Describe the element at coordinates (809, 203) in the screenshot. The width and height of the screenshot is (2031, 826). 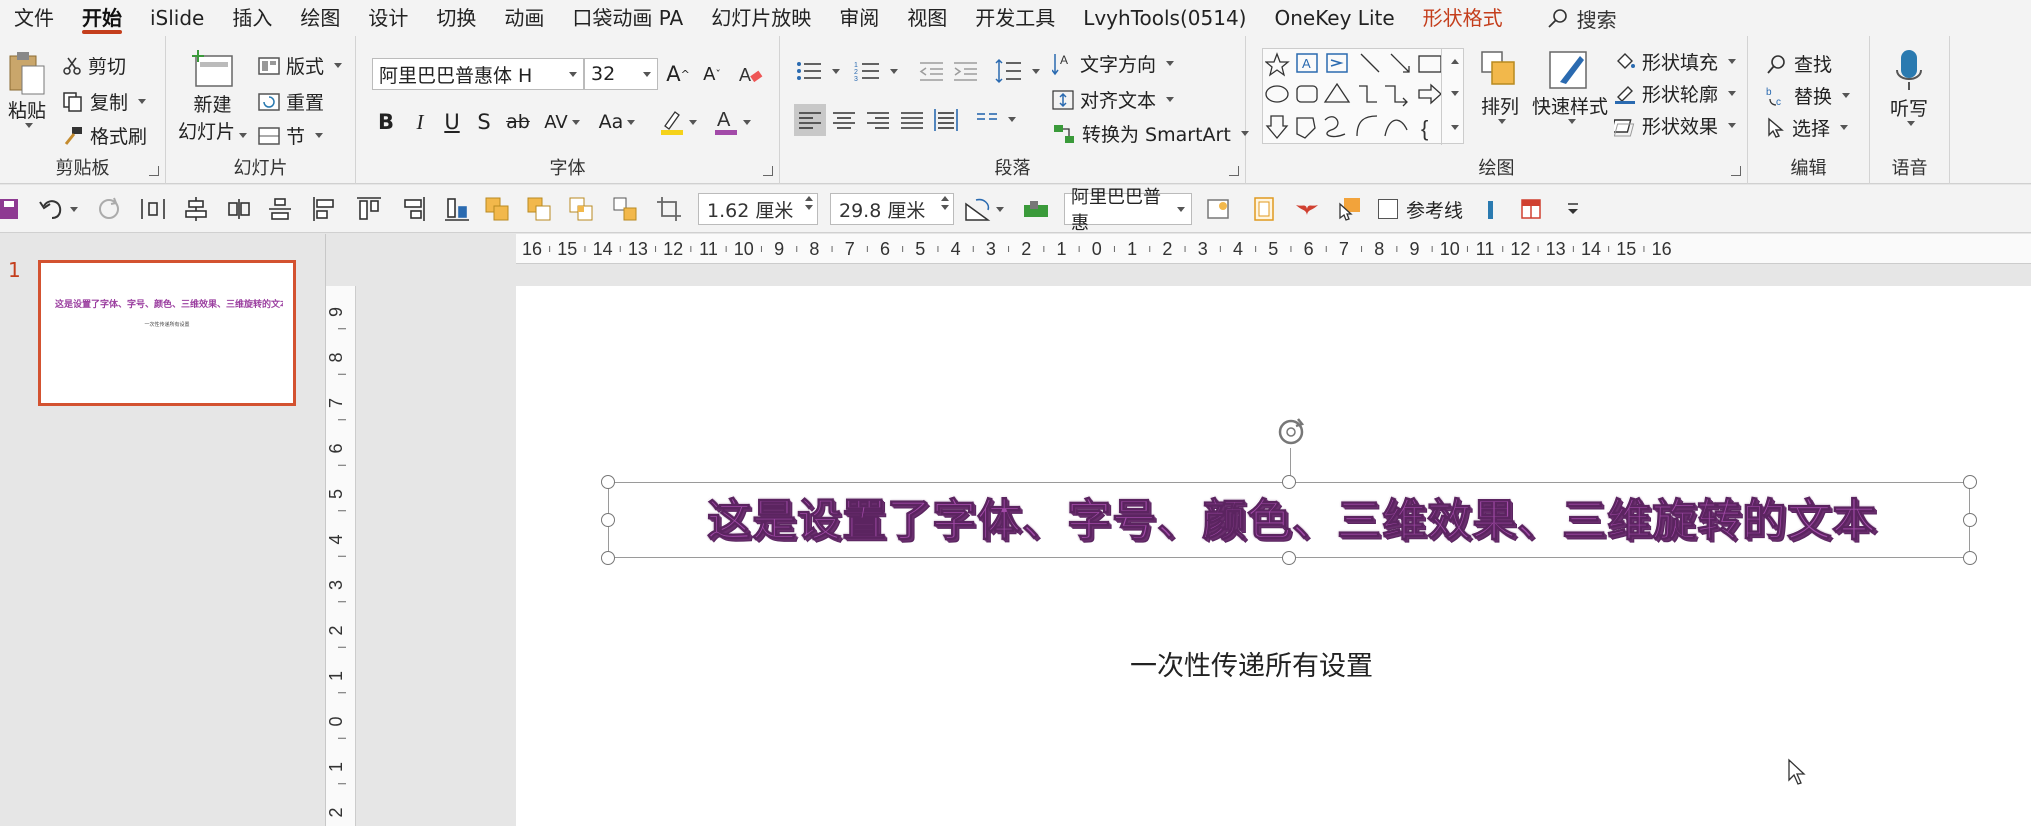
I see `shape-height-stepper` at that location.